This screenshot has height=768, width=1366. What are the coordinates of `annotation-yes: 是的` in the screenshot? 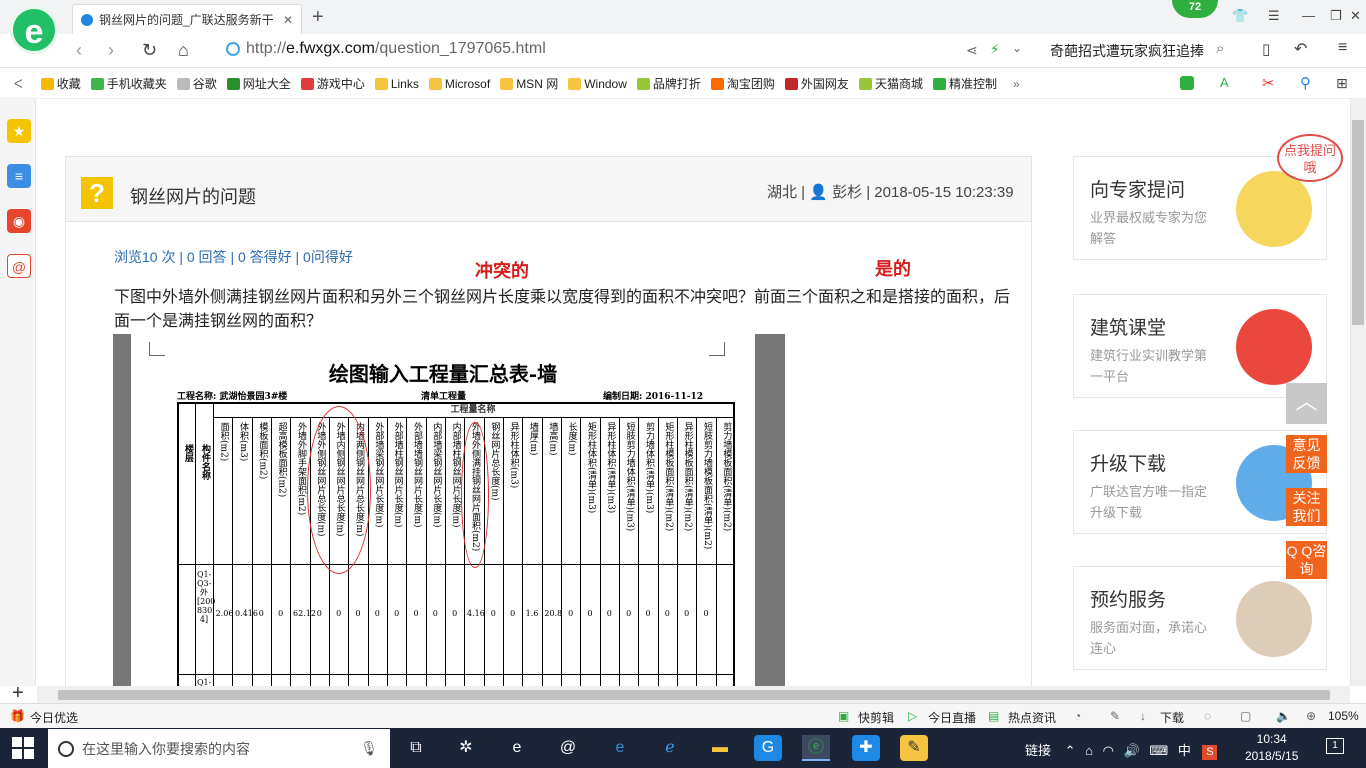 It's located at (893, 269).